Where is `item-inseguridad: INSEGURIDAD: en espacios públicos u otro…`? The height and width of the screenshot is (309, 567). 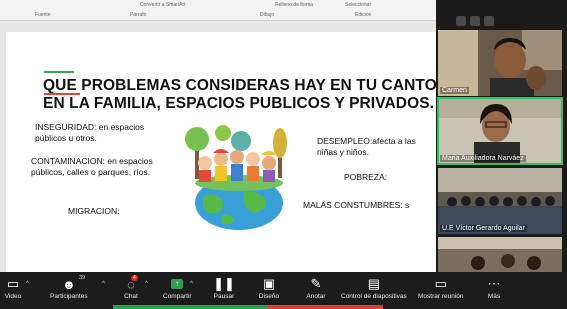 item-inseguridad: INSEGURIDAD: en espacios públicos u otro… is located at coordinates (90, 132).